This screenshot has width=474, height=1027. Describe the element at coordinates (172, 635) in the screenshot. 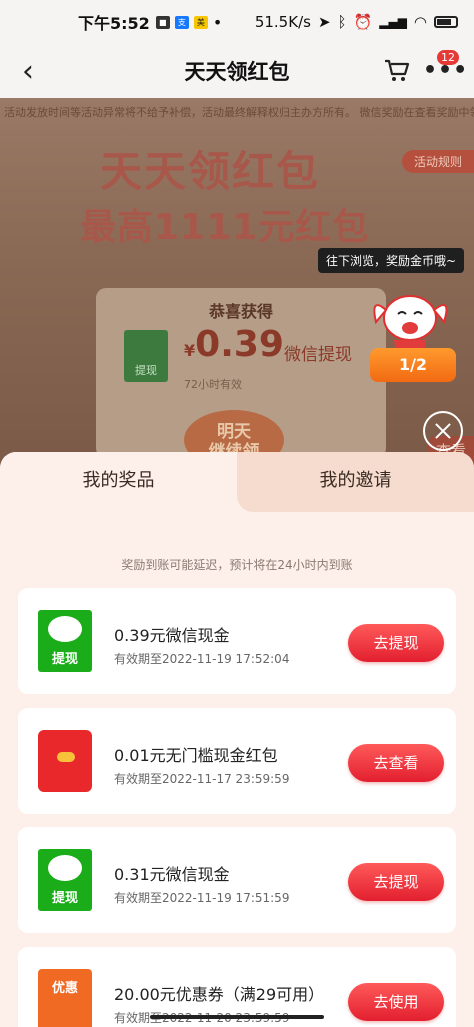

I see `prize-name: 0.39元微信现金` at that location.